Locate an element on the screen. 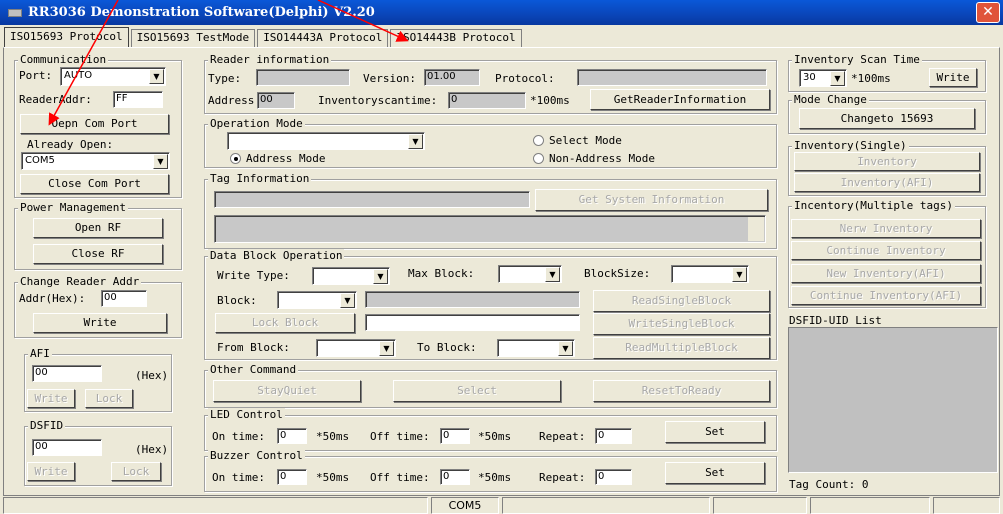 The image size is (1003, 514). block-label: Block: is located at coordinates (237, 300).